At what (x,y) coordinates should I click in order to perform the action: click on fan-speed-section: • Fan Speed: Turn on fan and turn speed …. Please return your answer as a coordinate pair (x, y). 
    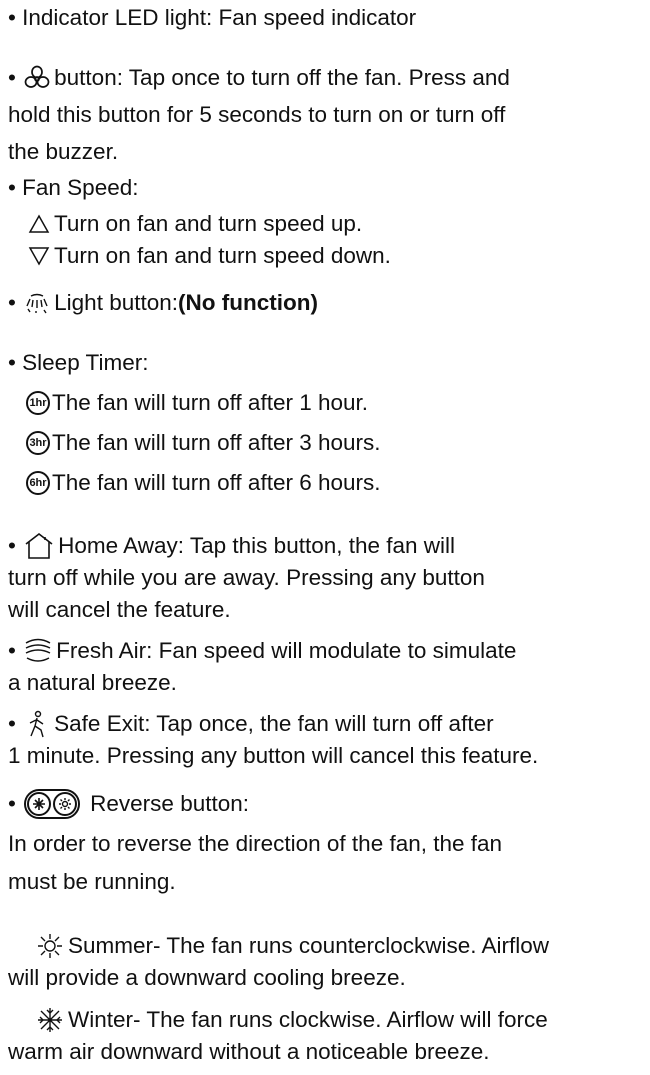
    Looking at the image, I should click on (199, 222).